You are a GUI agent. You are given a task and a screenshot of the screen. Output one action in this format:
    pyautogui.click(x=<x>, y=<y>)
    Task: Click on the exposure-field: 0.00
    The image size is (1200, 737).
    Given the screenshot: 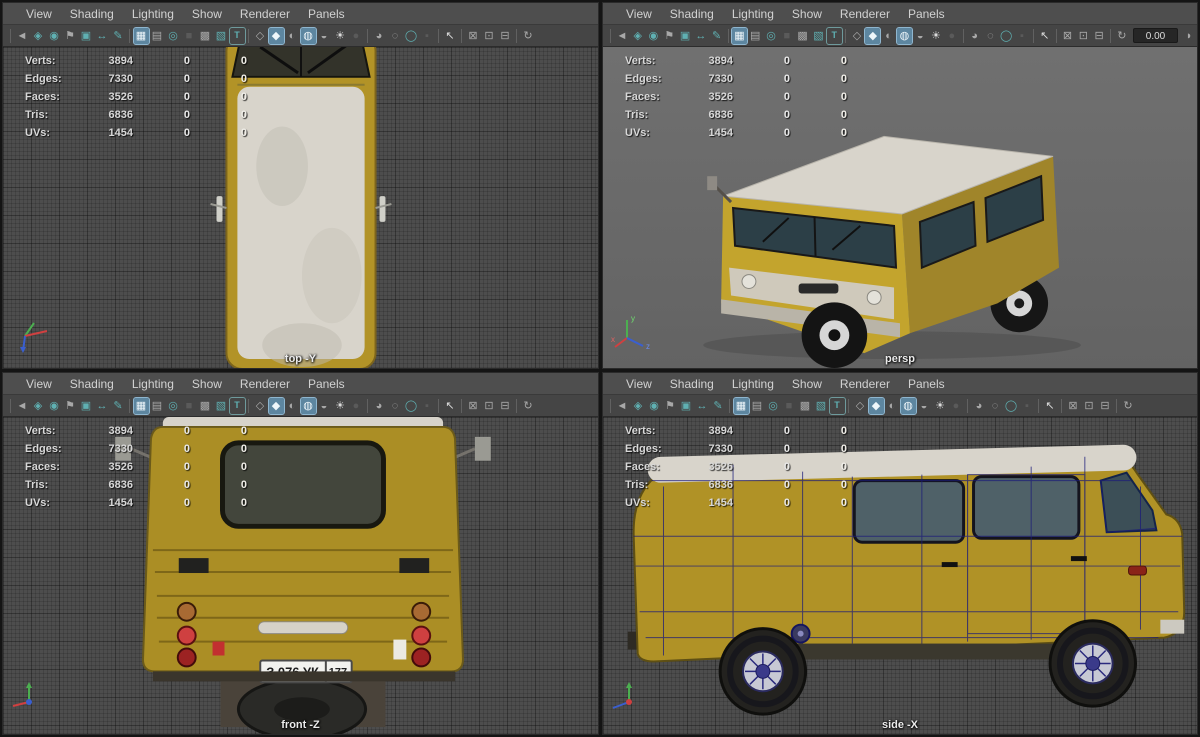 What is the action you would take?
    pyautogui.click(x=1155, y=35)
    